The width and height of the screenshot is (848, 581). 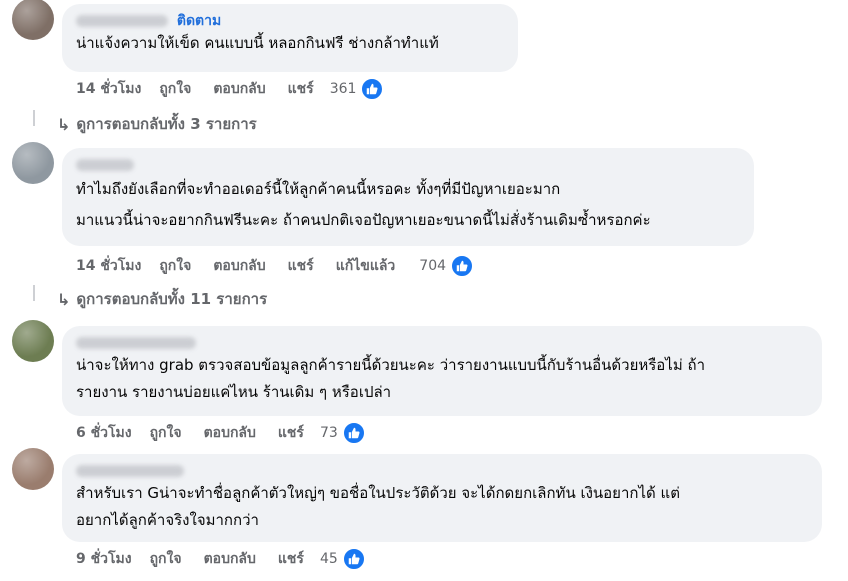 I want to click on reaction-count: 361, so click(x=343, y=89).